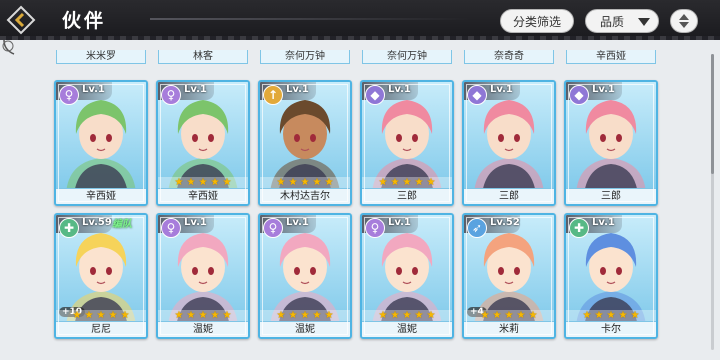 The image size is (720, 360). What do you see at coordinates (684, 21) in the screenshot?
I see `sort-toggle-button` at bounding box center [684, 21].